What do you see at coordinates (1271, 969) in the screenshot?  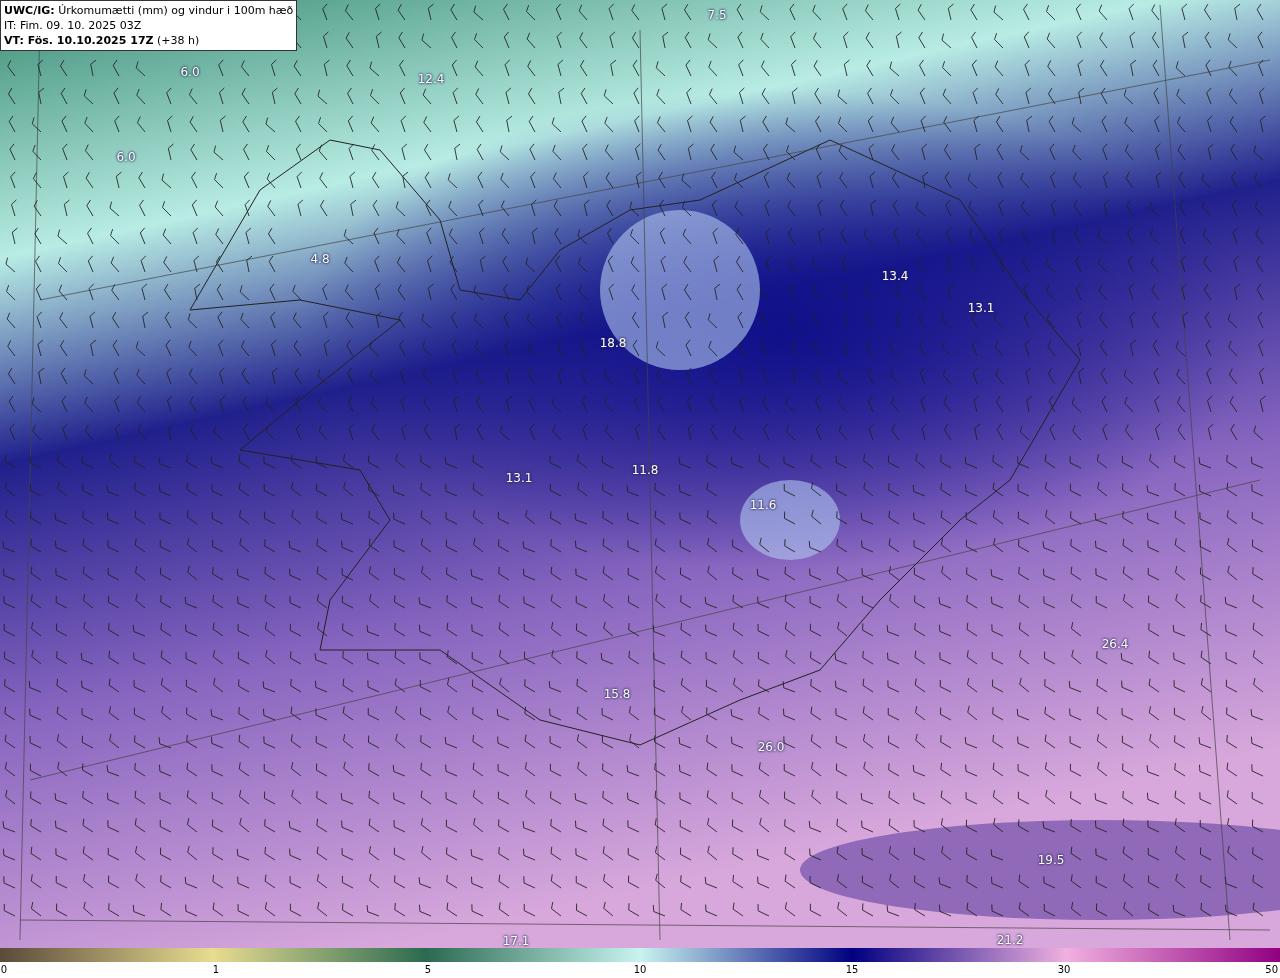 I see `scale-tick-label: 50` at bounding box center [1271, 969].